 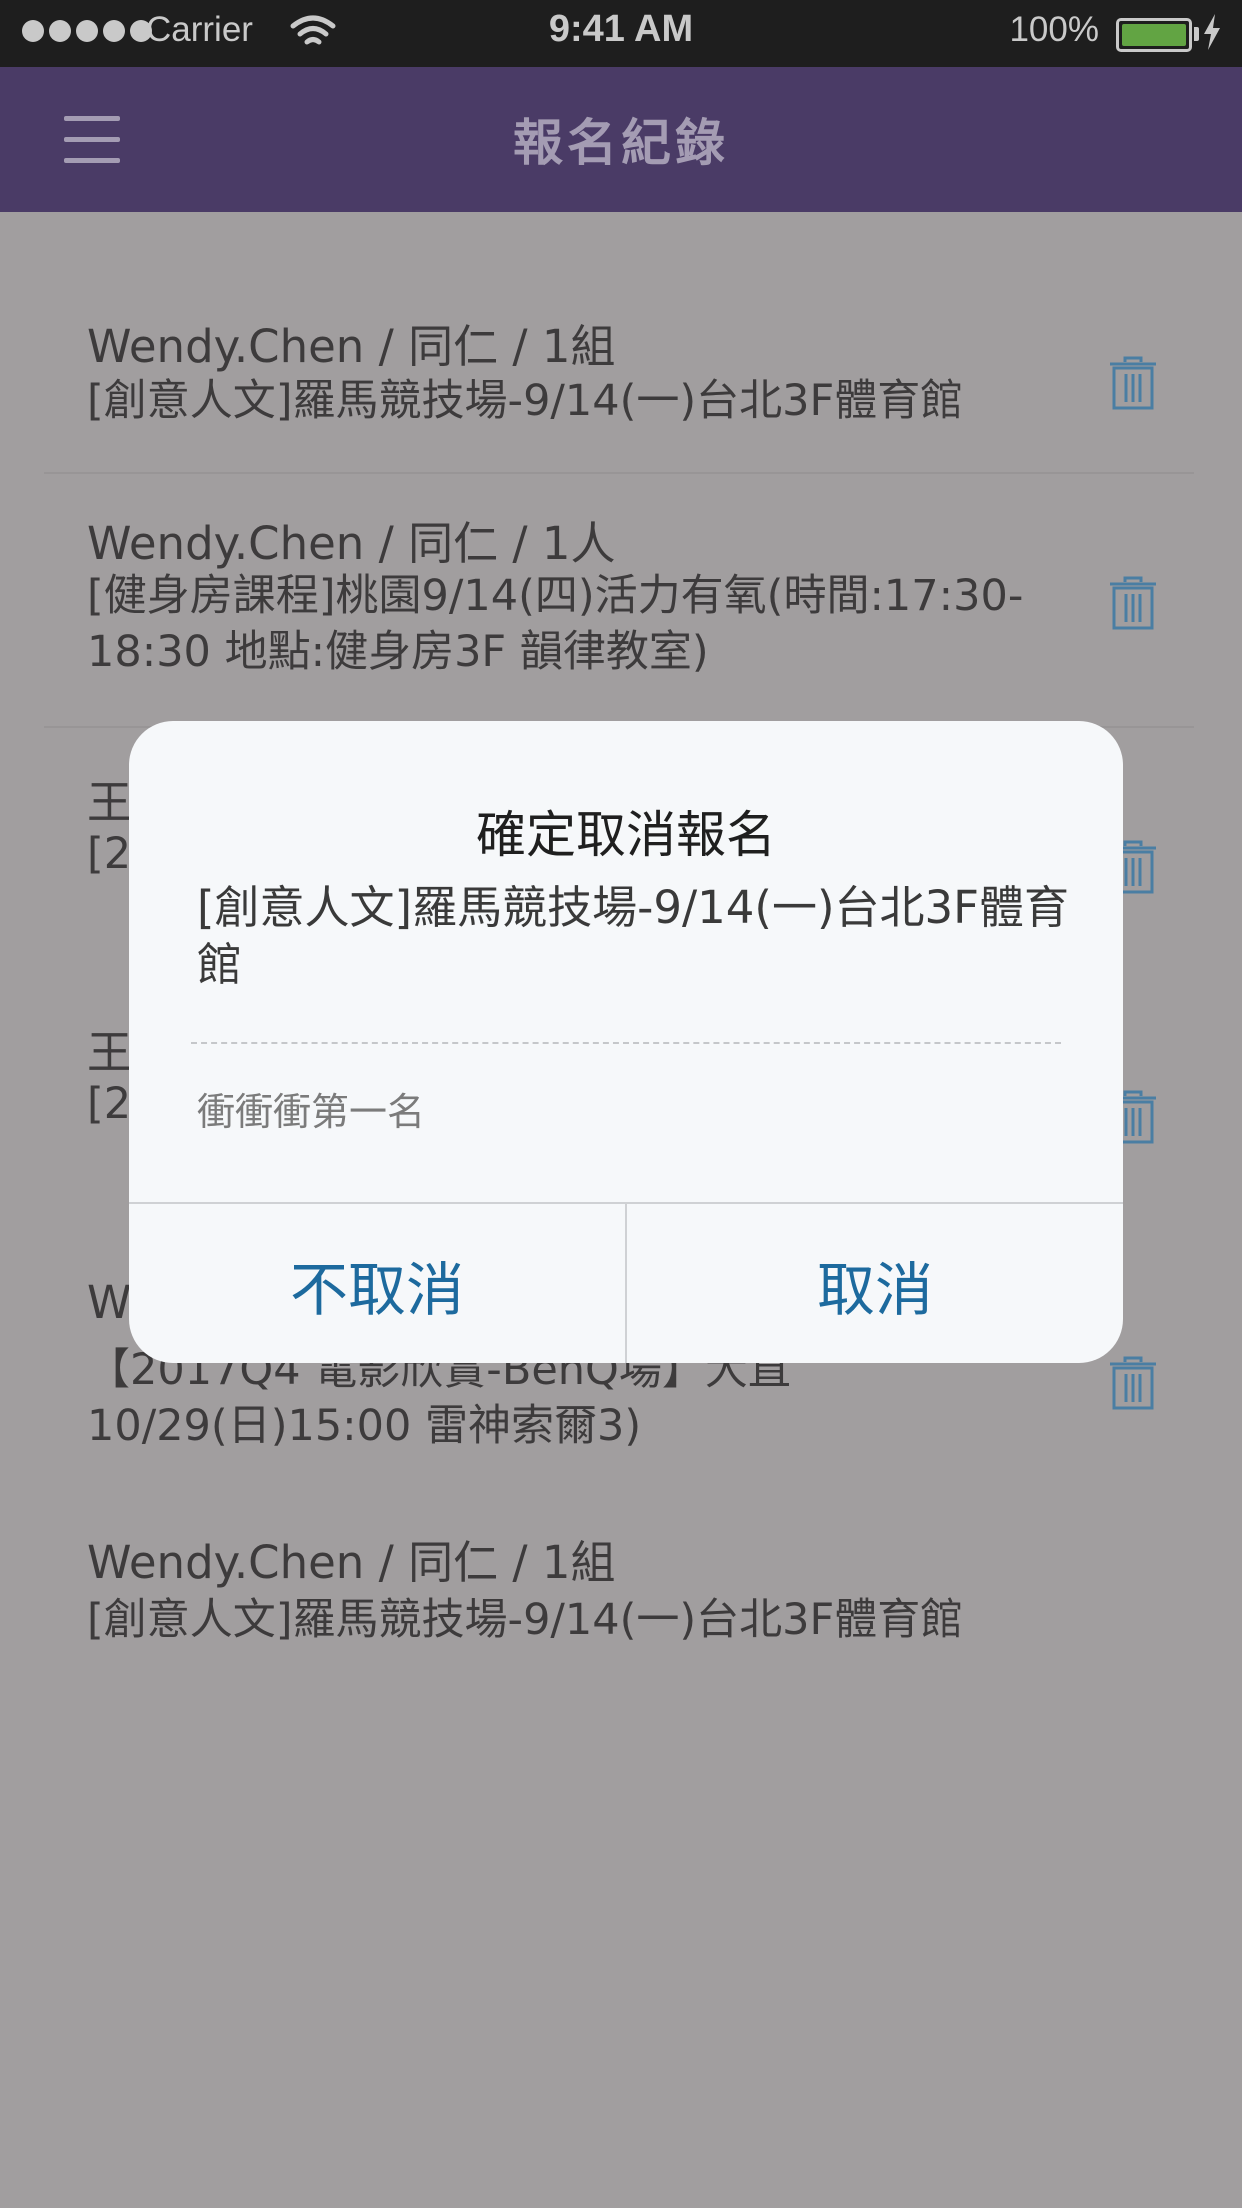 I want to click on confirm-cancel-button: 取消, so click(x=875, y=1283).